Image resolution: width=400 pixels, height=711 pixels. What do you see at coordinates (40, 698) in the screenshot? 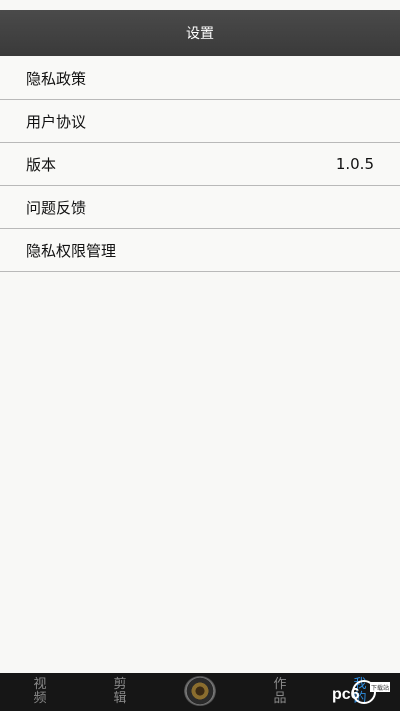
I see `tab-label-line2: 频` at bounding box center [40, 698].